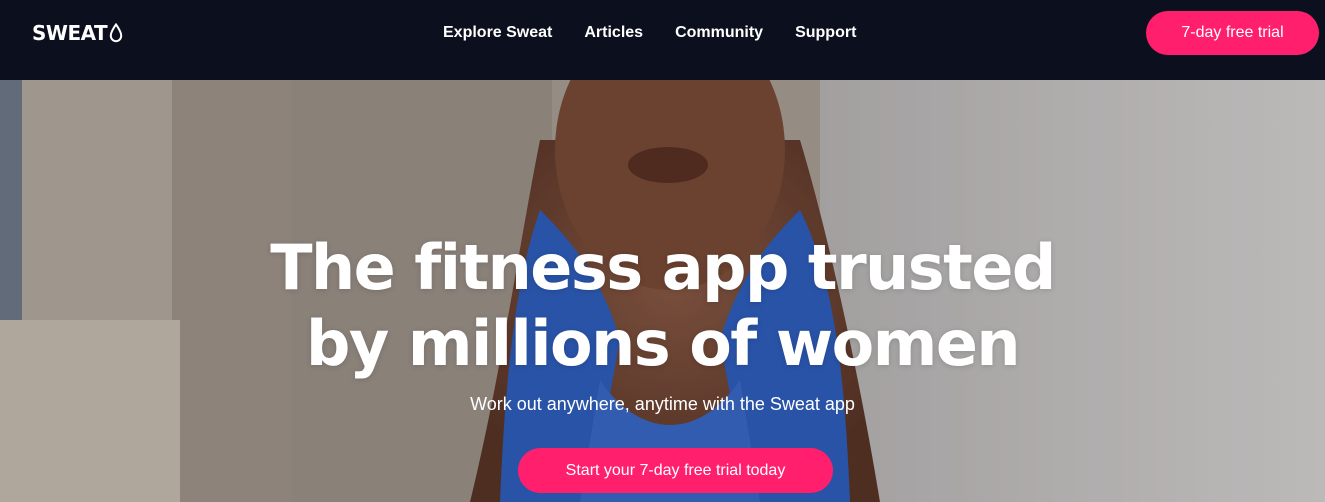 The width and height of the screenshot is (1325, 502). What do you see at coordinates (665, 33) in the screenshot?
I see `main-nav: Explore Sweat Articles Community Support` at bounding box center [665, 33].